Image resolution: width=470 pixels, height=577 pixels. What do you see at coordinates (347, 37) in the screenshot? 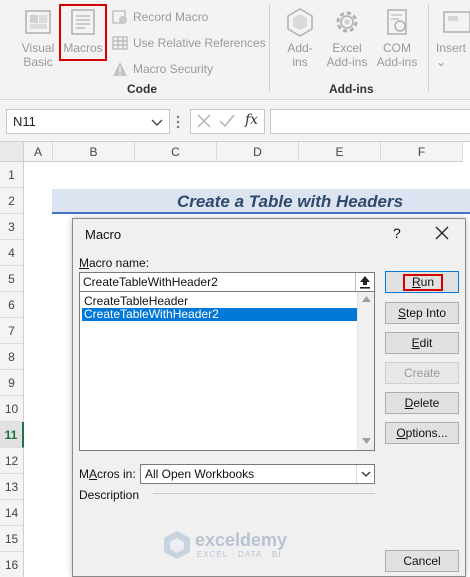
I see `excel-addins-button: Excel Add-ins` at bounding box center [347, 37].